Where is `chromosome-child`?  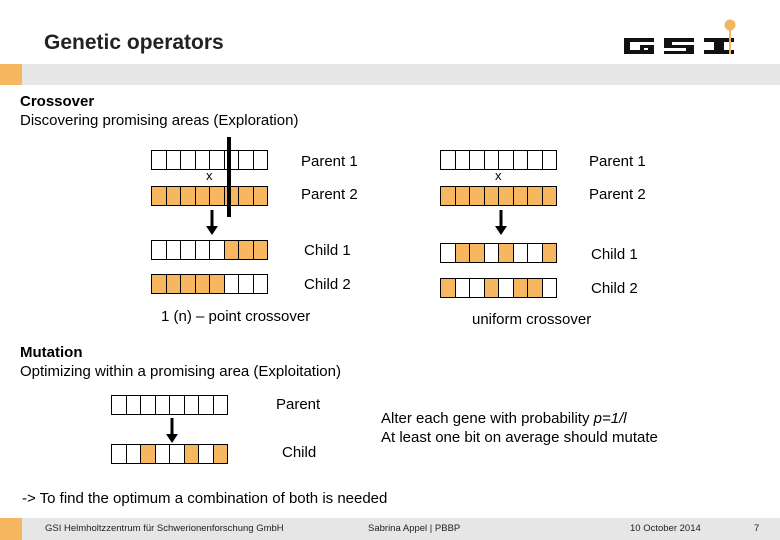
chromosome-child is located at coordinates (169, 454).